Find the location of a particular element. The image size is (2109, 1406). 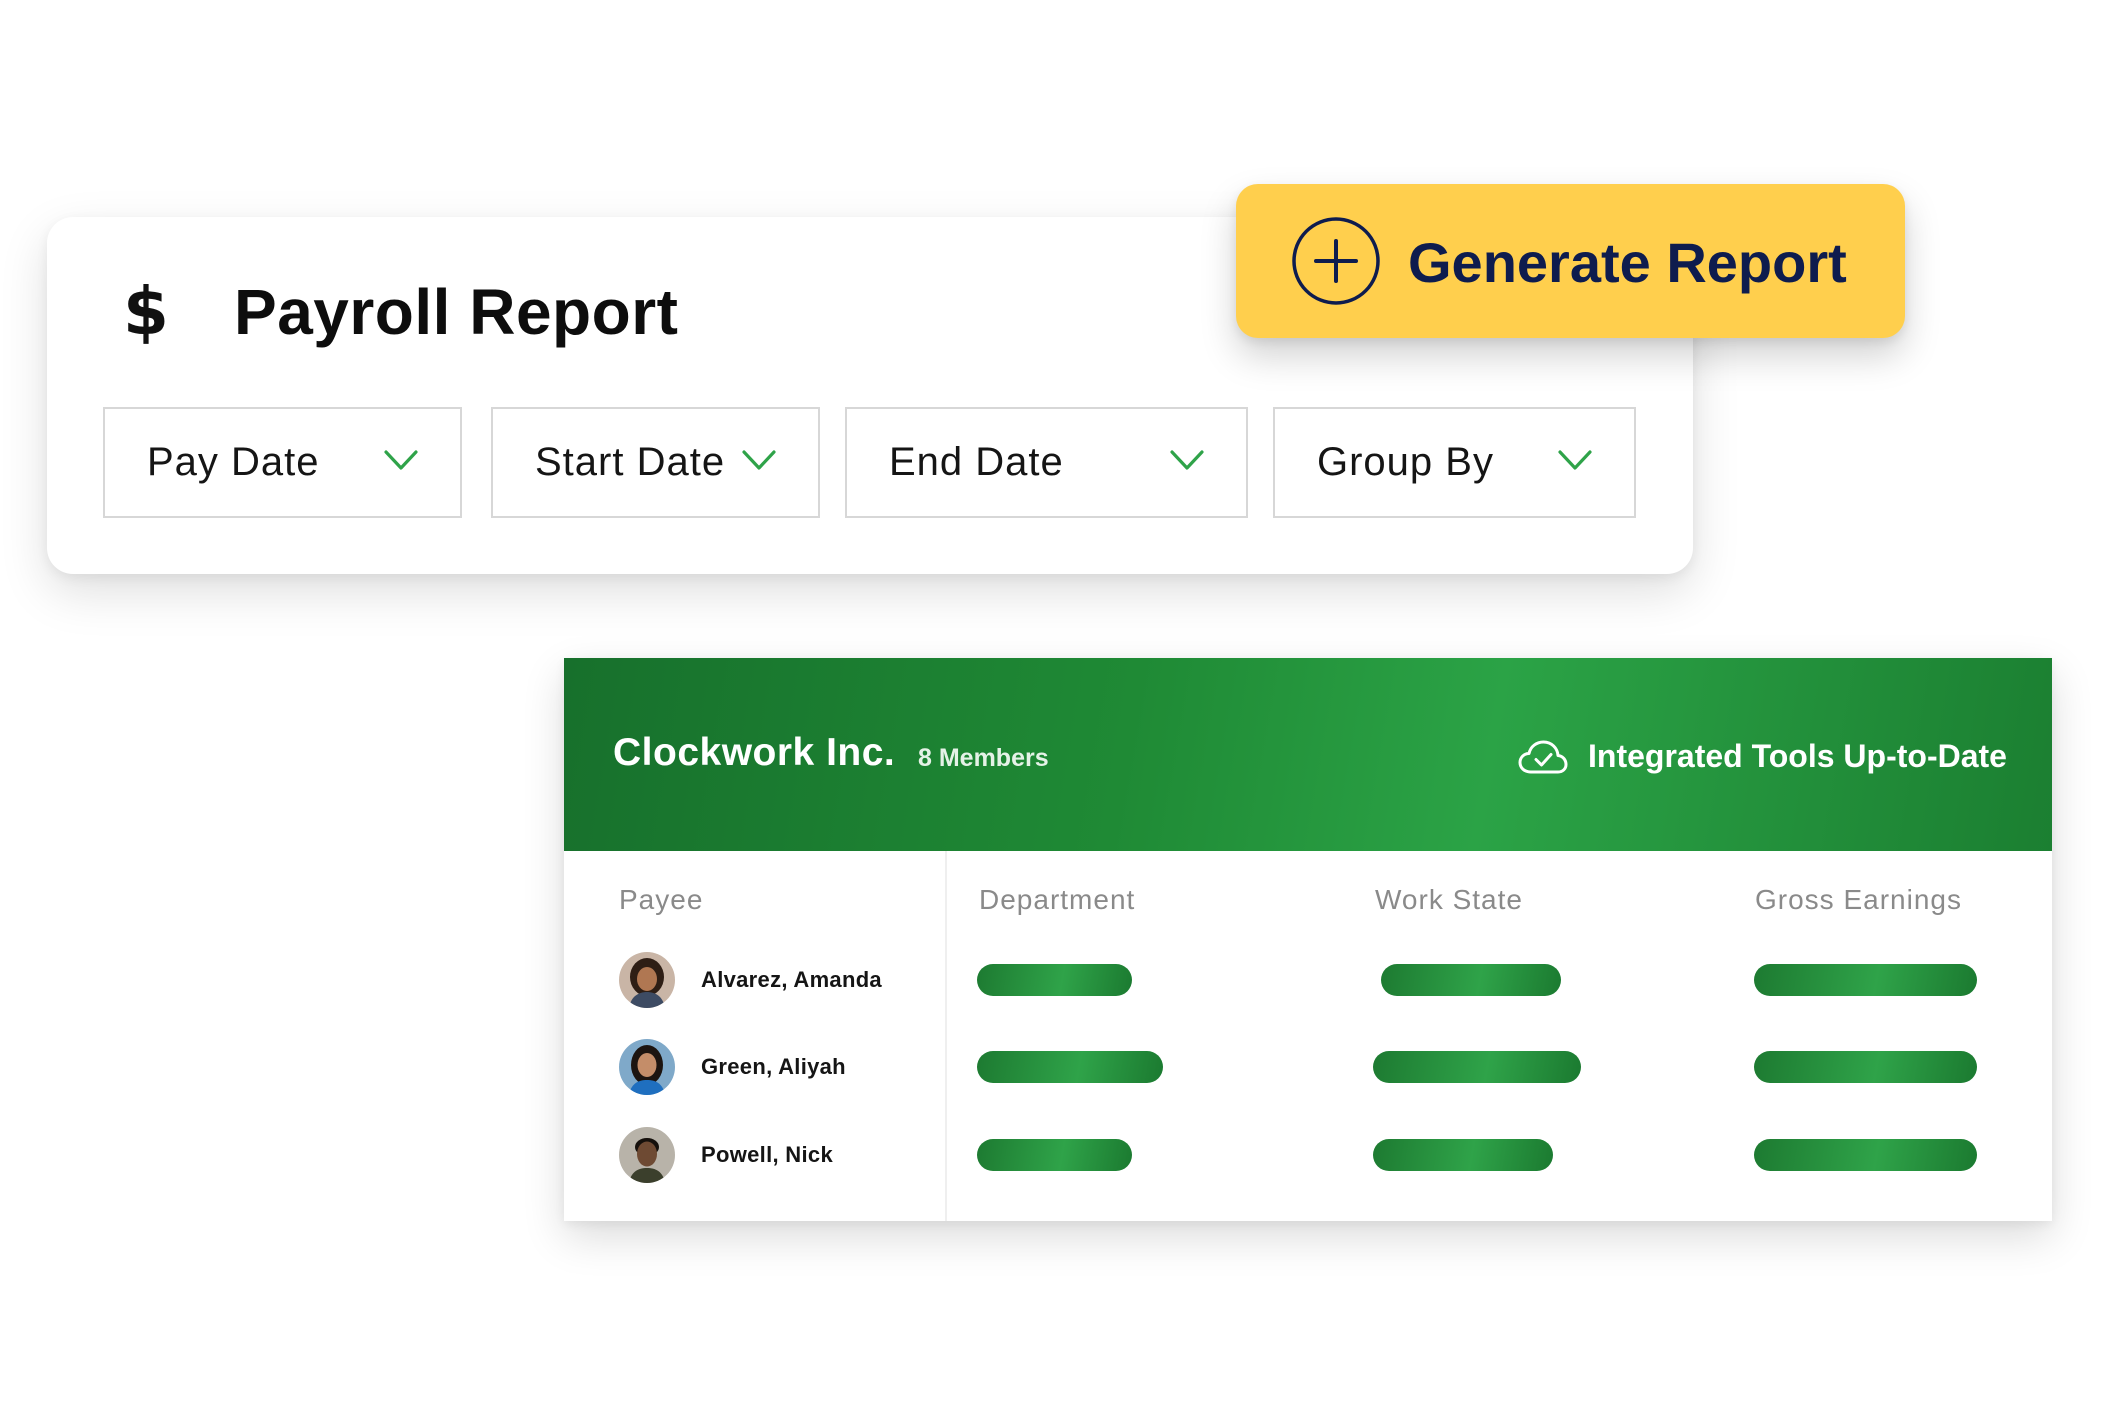

sync-status: Integrated Tools Up-to-Date is located at coordinates (1797, 756).